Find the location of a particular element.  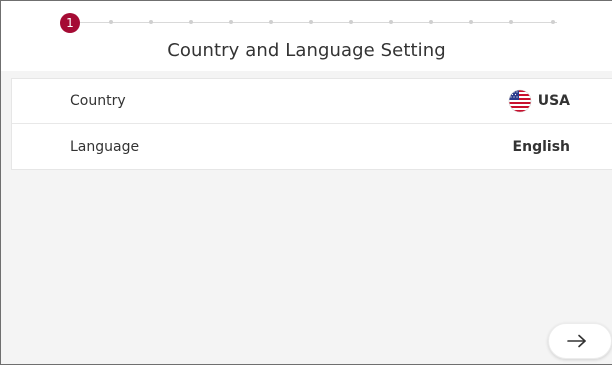

arrow-right-icon is located at coordinates (576, 341).